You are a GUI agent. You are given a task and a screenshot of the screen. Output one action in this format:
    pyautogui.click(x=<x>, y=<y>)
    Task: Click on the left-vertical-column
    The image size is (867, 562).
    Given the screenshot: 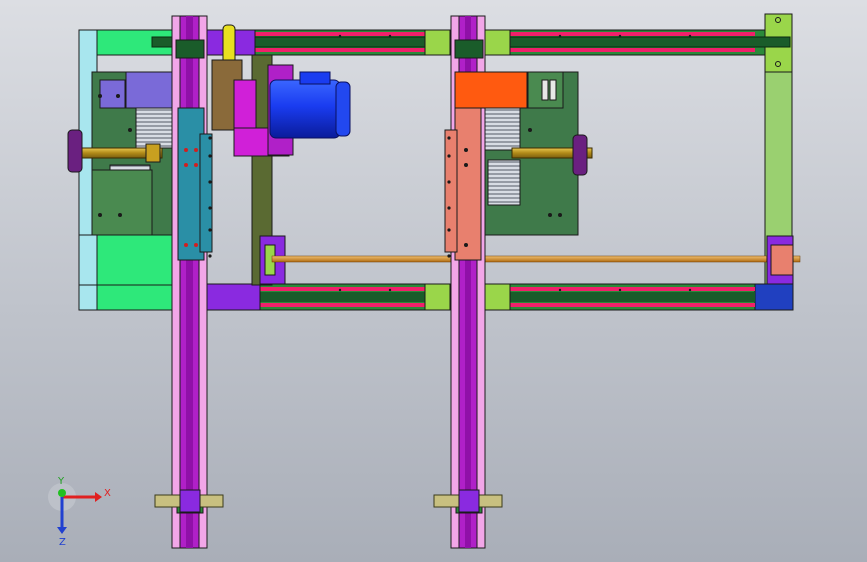 What is the action you would take?
    pyautogui.click(x=192, y=282)
    